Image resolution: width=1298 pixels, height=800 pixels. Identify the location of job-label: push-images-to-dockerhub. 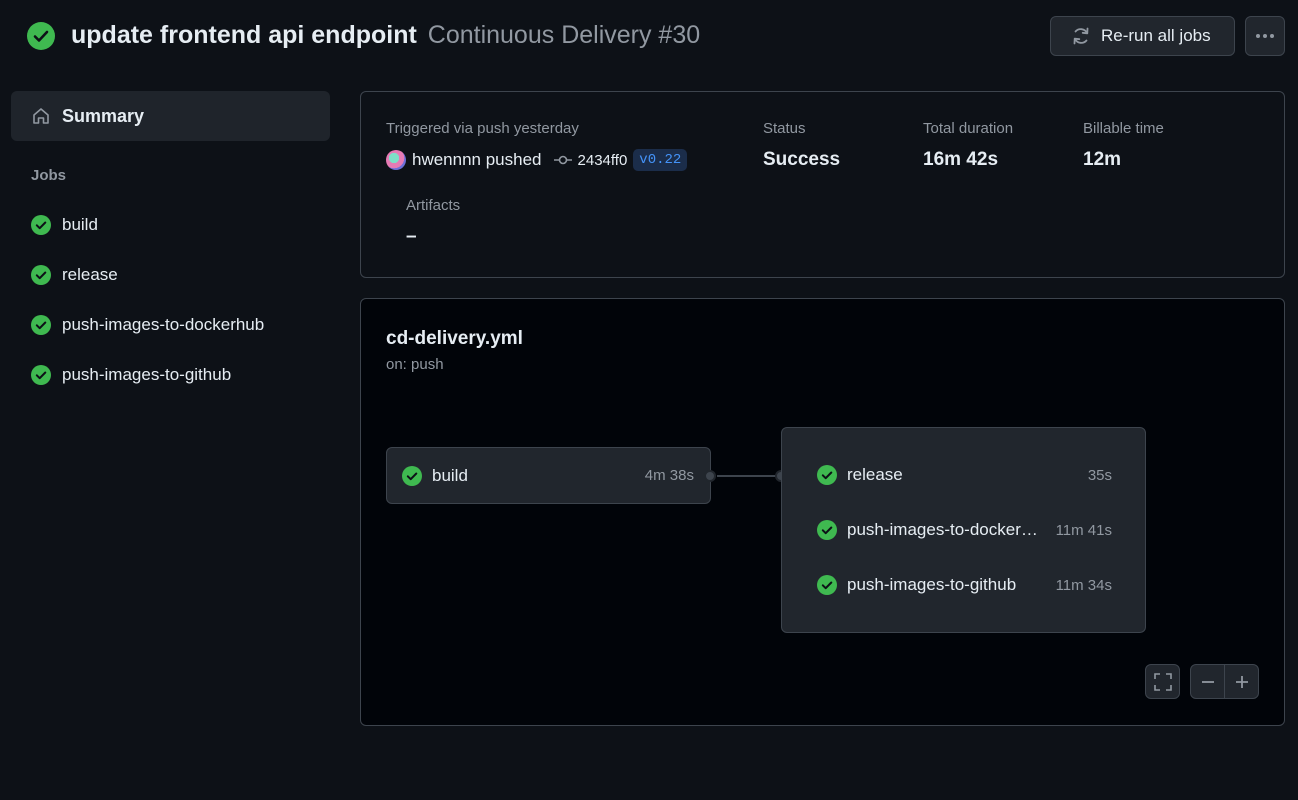
(163, 324).